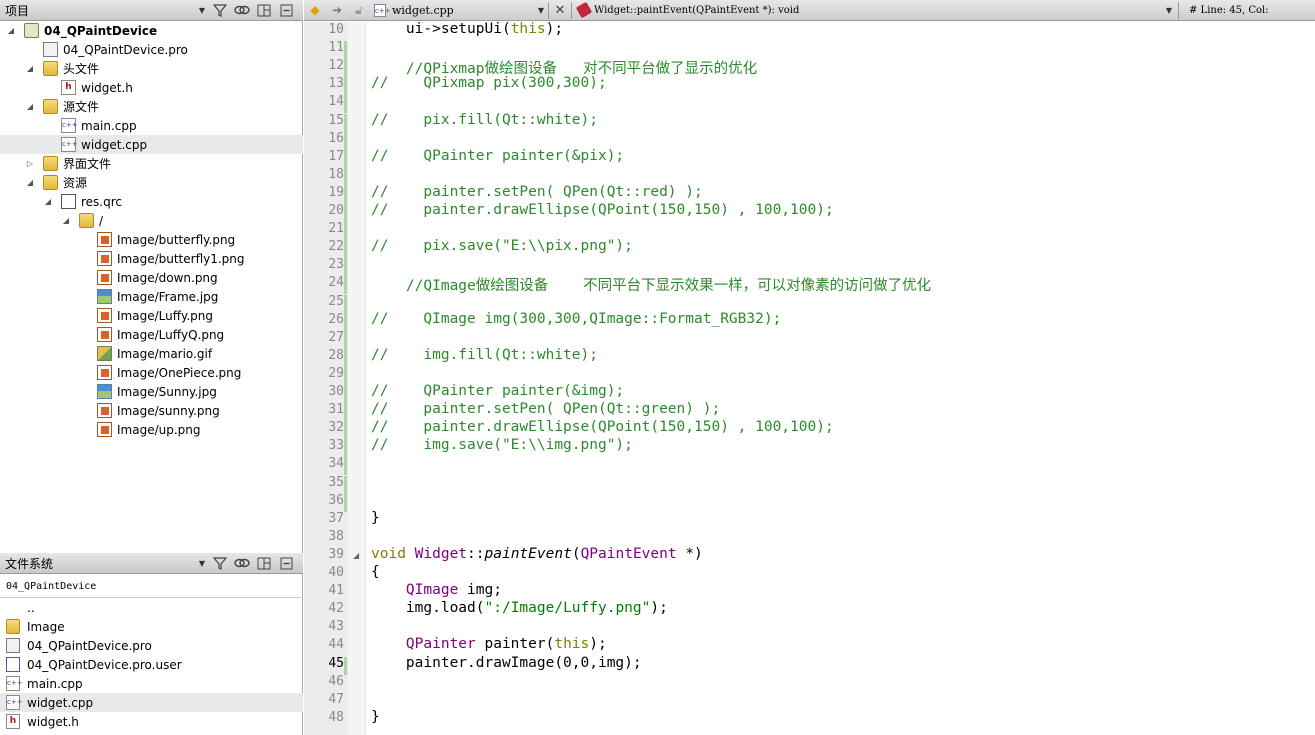  Describe the element at coordinates (151, 106) in the screenshot. I see `tree-item: ◢ 源文件` at that location.